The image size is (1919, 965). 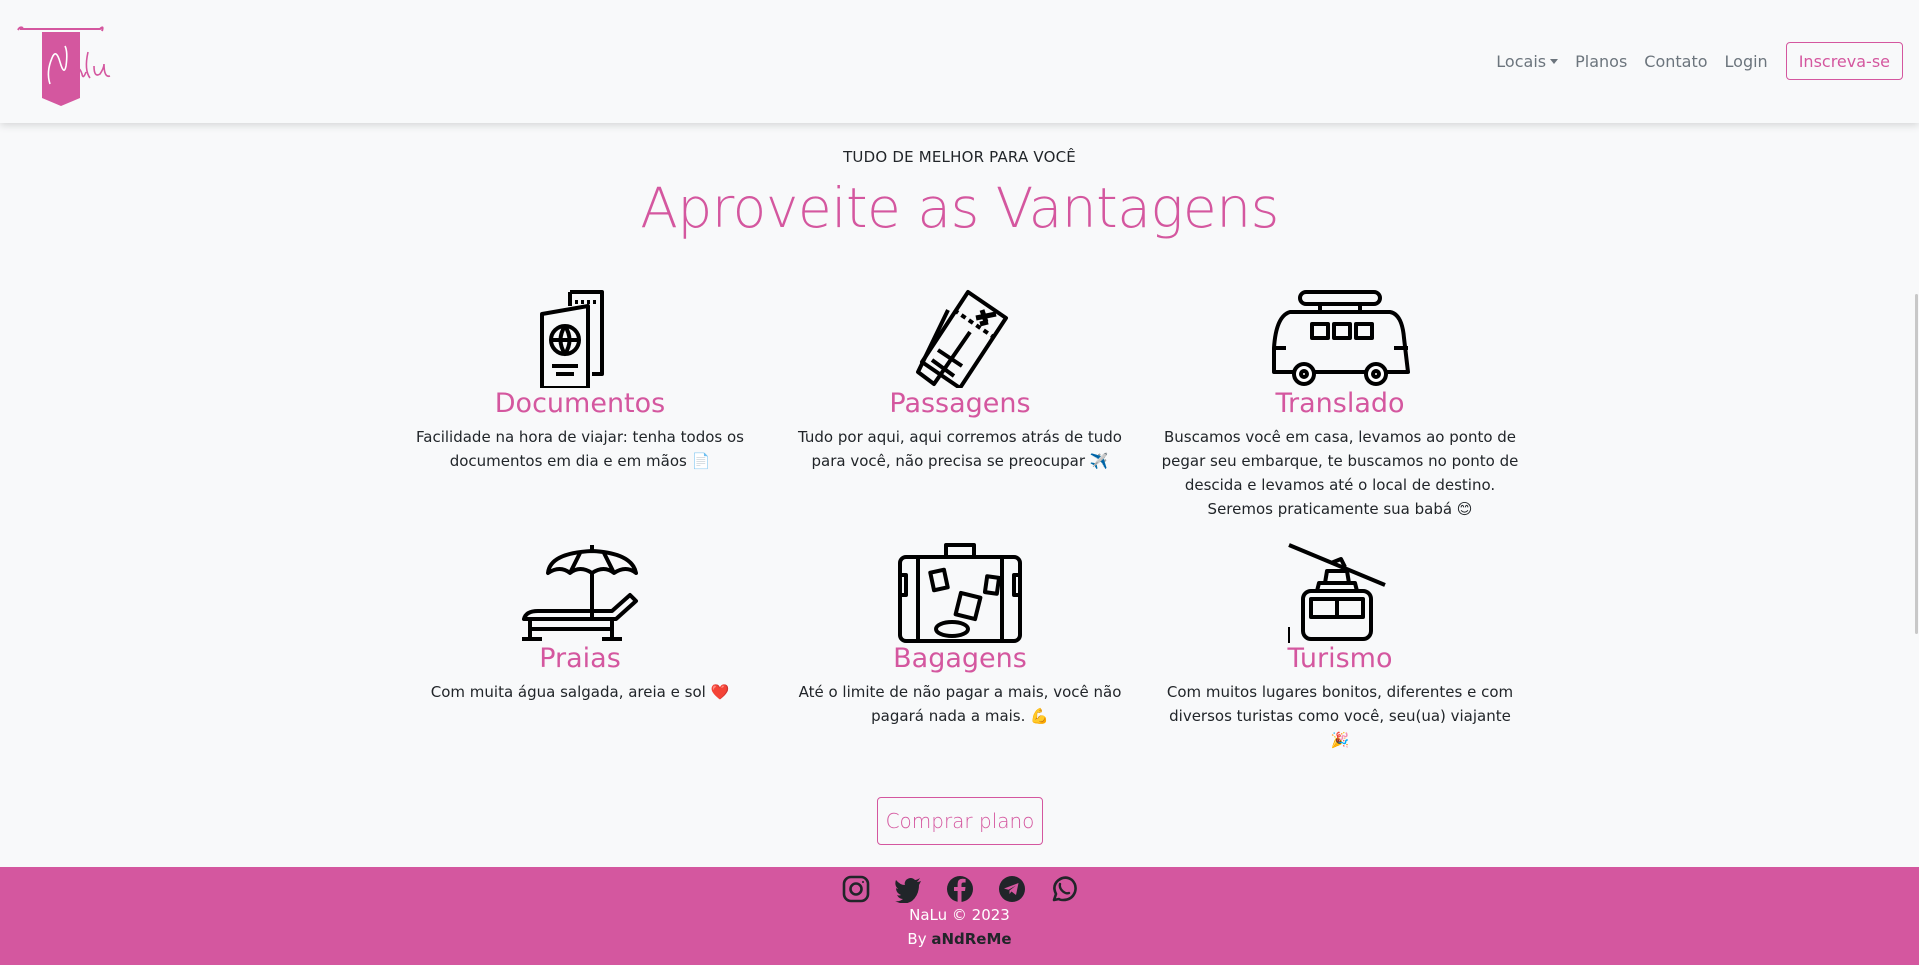 I want to click on nav-contato: Contato, so click(x=1675, y=61).